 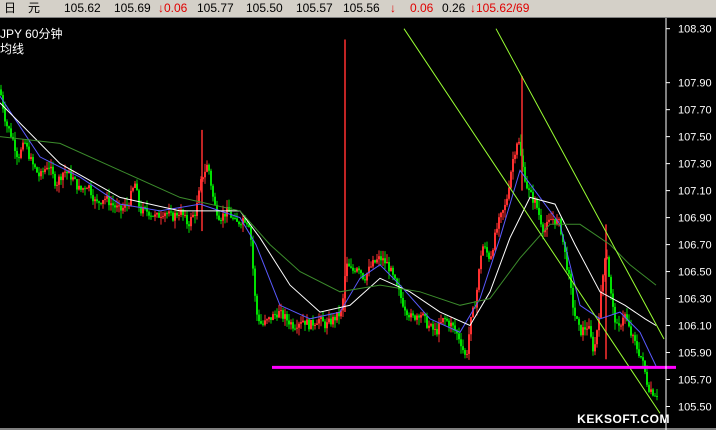 I want to click on y-tick-label: 107.50, so click(x=695, y=138).